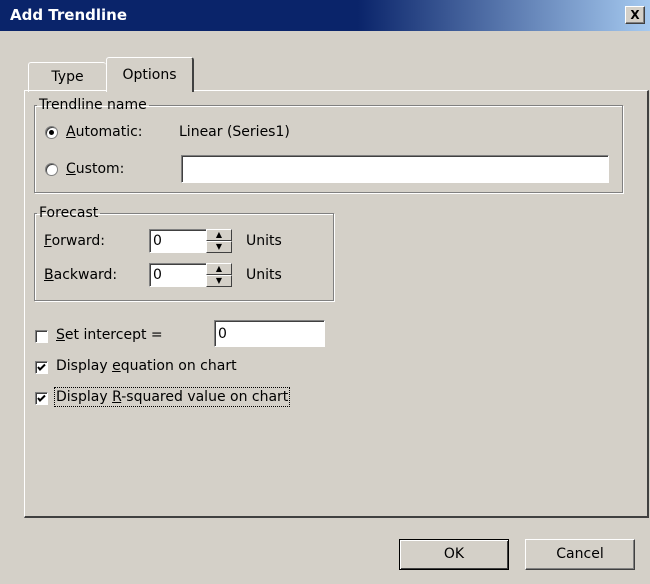  What do you see at coordinates (69, 213) in the screenshot?
I see `forecast-legend: Forecast` at bounding box center [69, 213].